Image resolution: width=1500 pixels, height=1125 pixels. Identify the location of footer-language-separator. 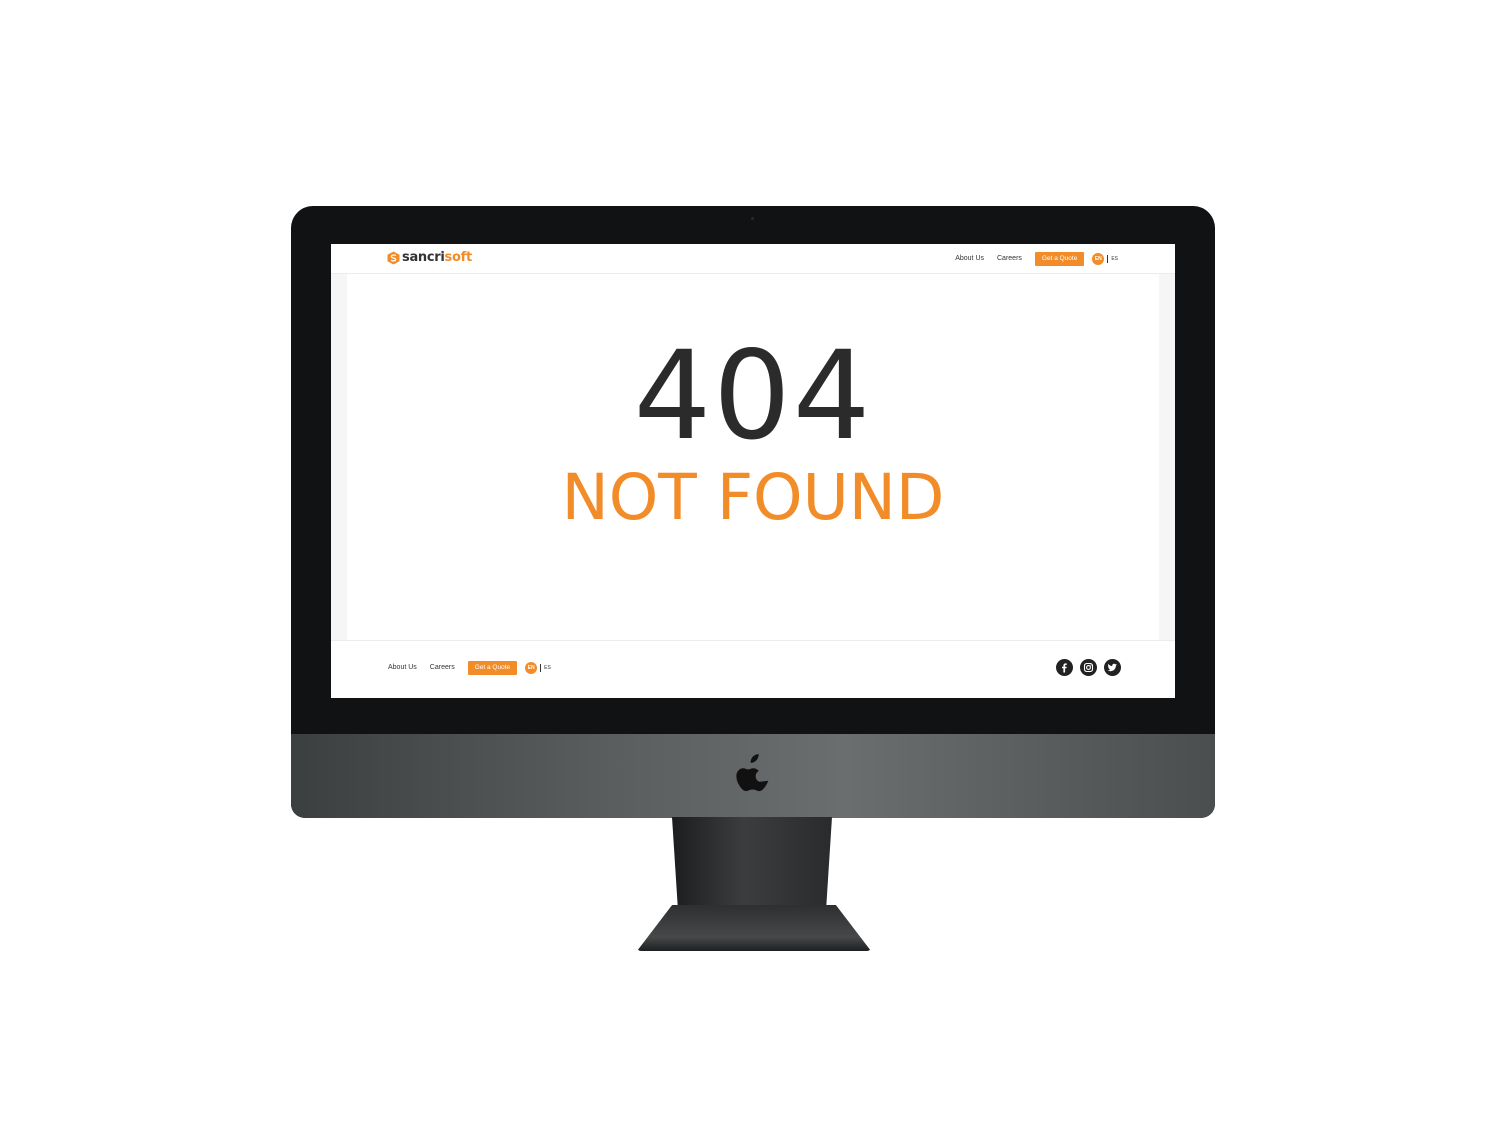
(541, 667).